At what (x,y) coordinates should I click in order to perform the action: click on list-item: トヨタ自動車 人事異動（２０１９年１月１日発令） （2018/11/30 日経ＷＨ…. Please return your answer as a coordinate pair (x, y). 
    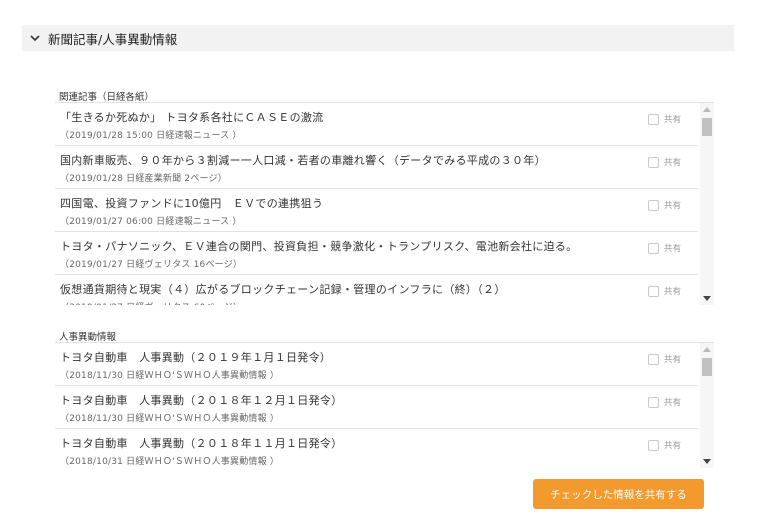
    Looking at the image, I should click on (376, 364).